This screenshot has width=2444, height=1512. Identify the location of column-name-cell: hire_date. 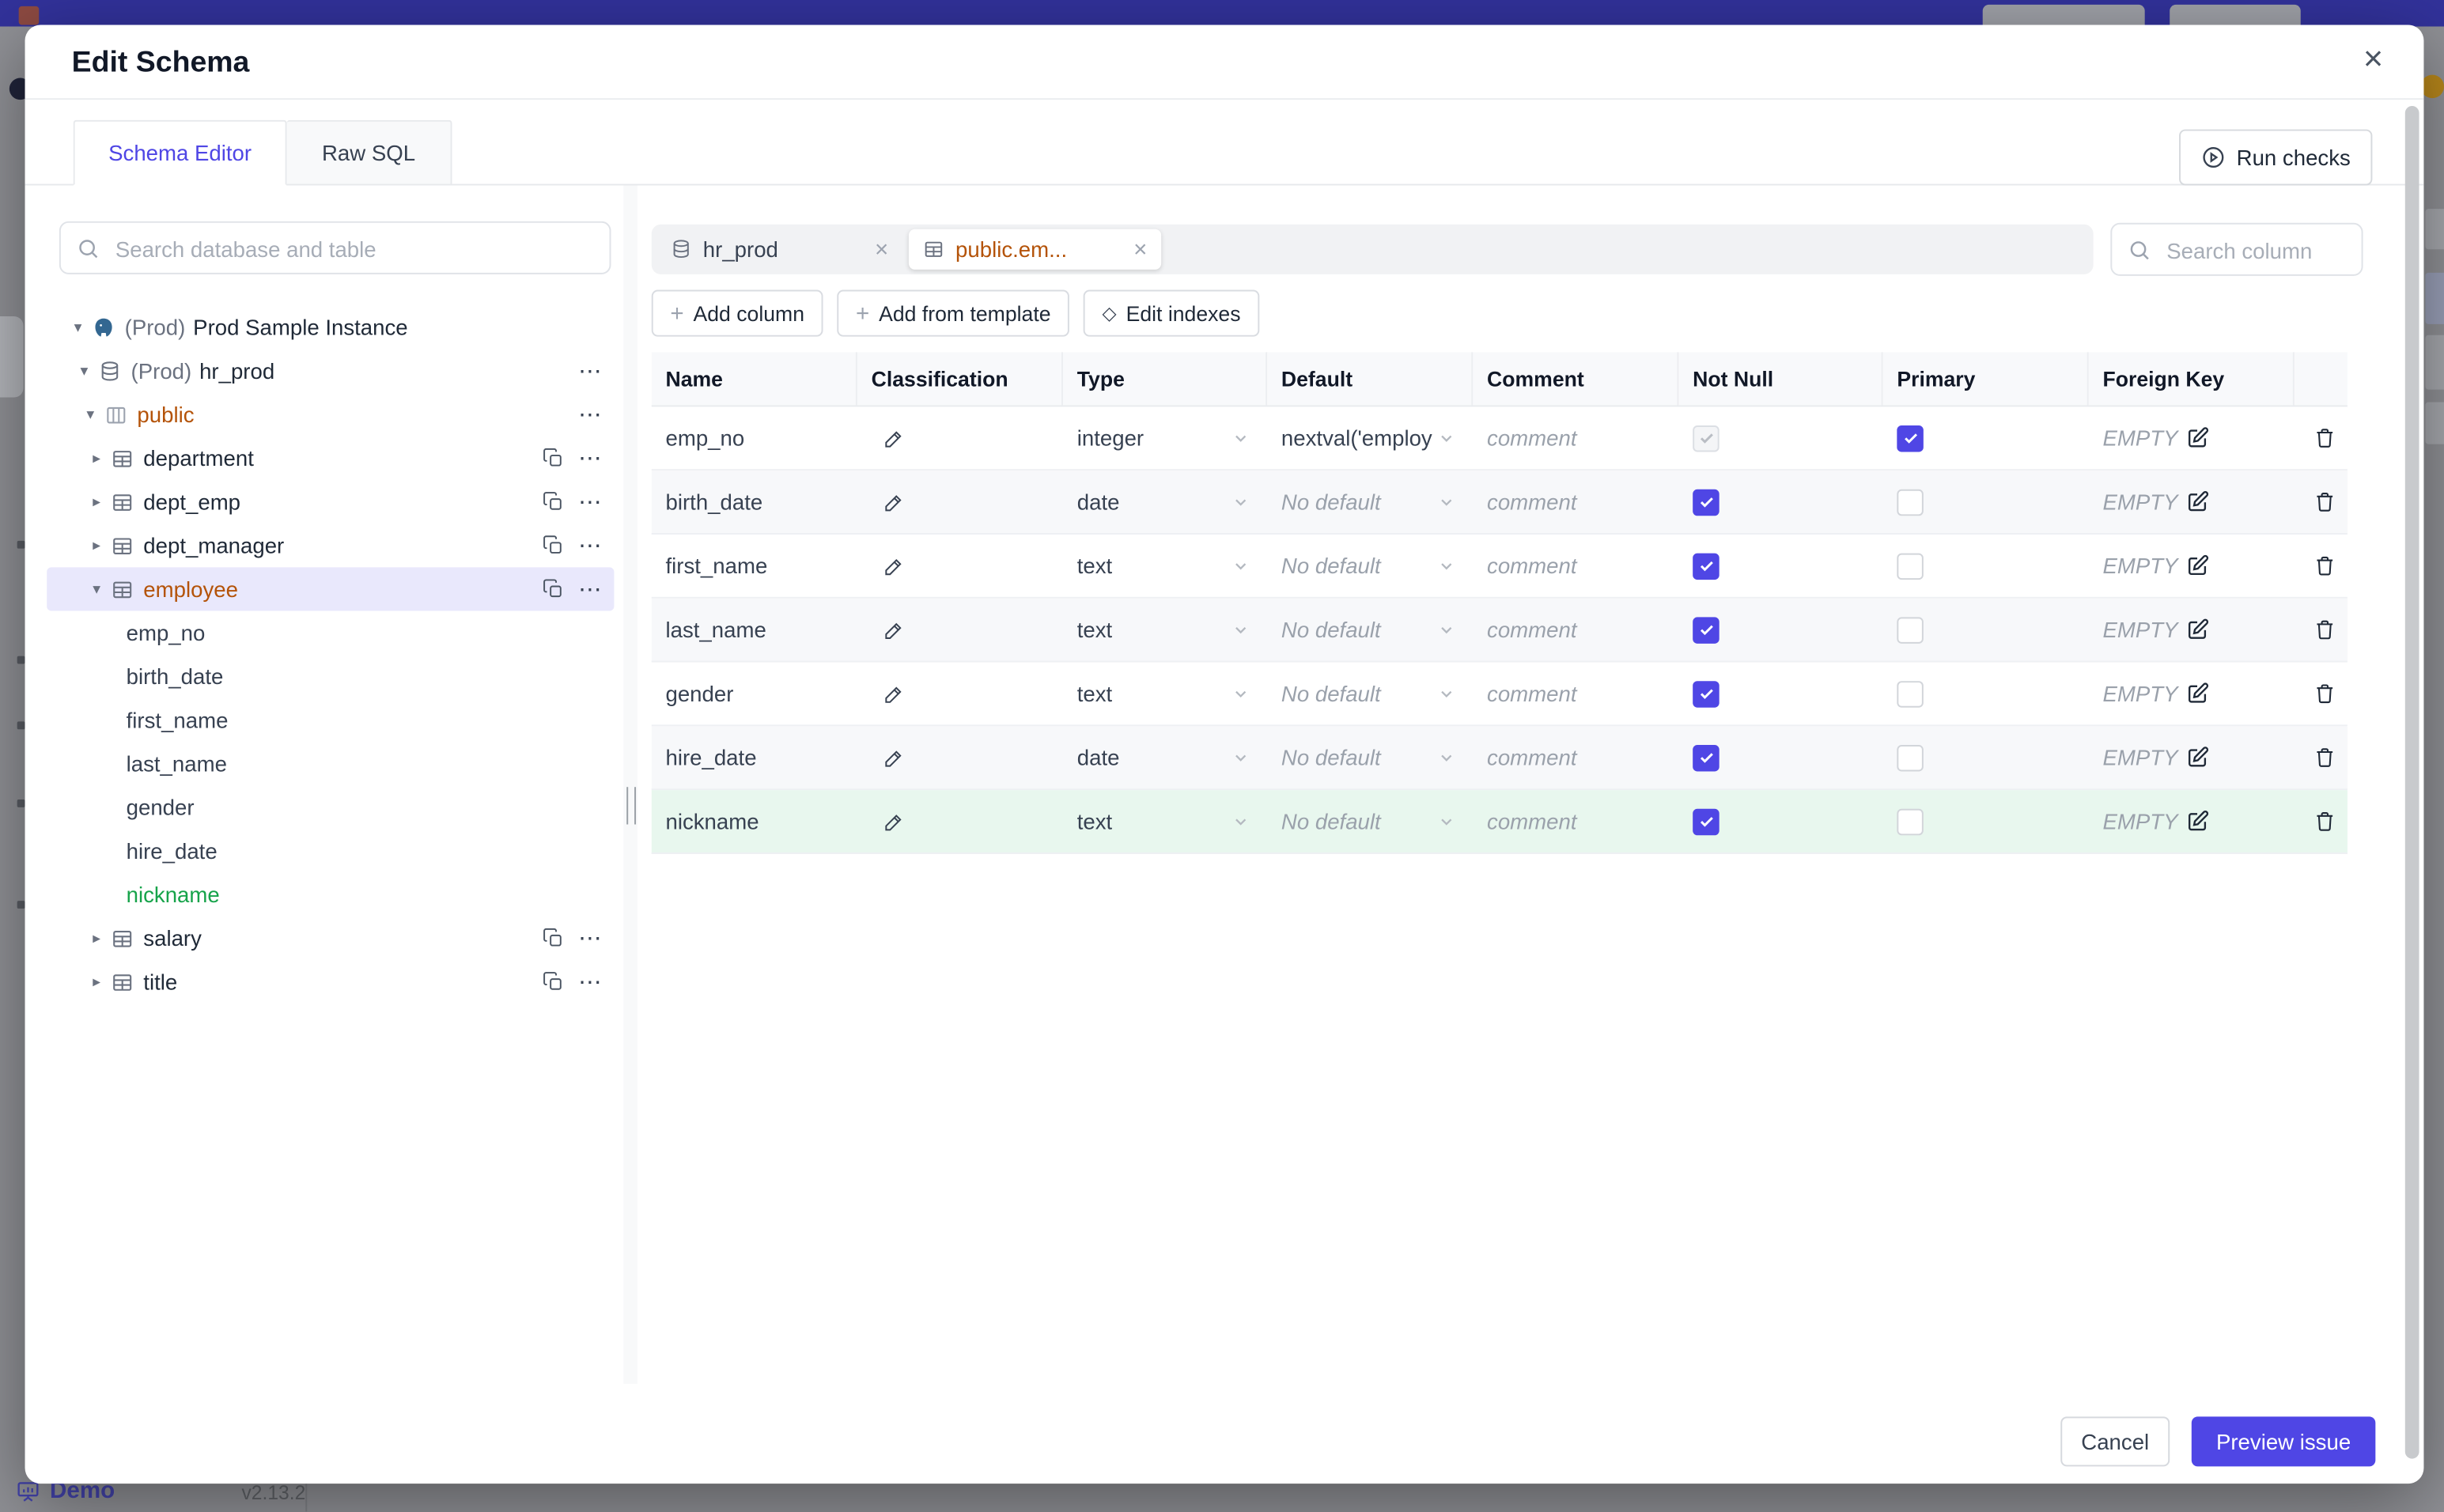
(754, 757).